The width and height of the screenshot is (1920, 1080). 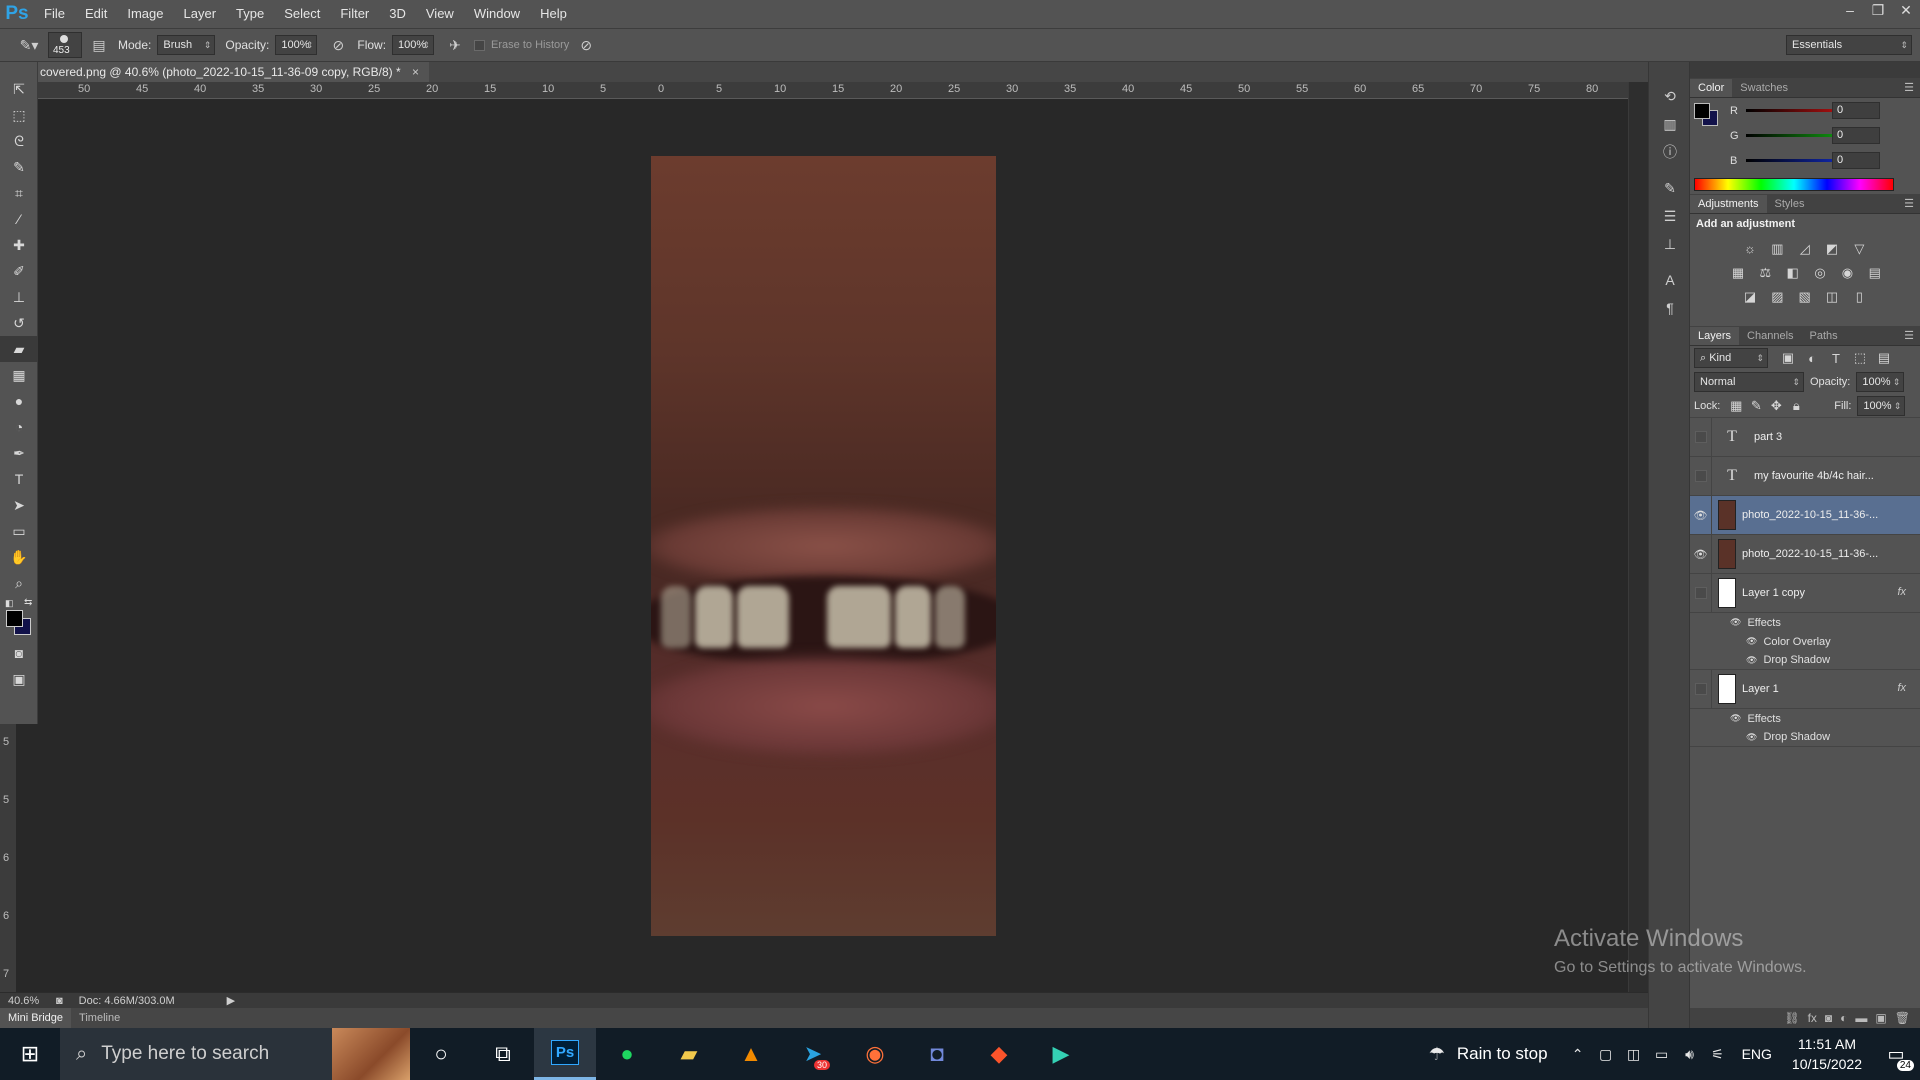 What do you see at coordinates (503, 1054) in the screenshot?
I see `task-view-icon: ⧉` at bounding box center [503, 1054].